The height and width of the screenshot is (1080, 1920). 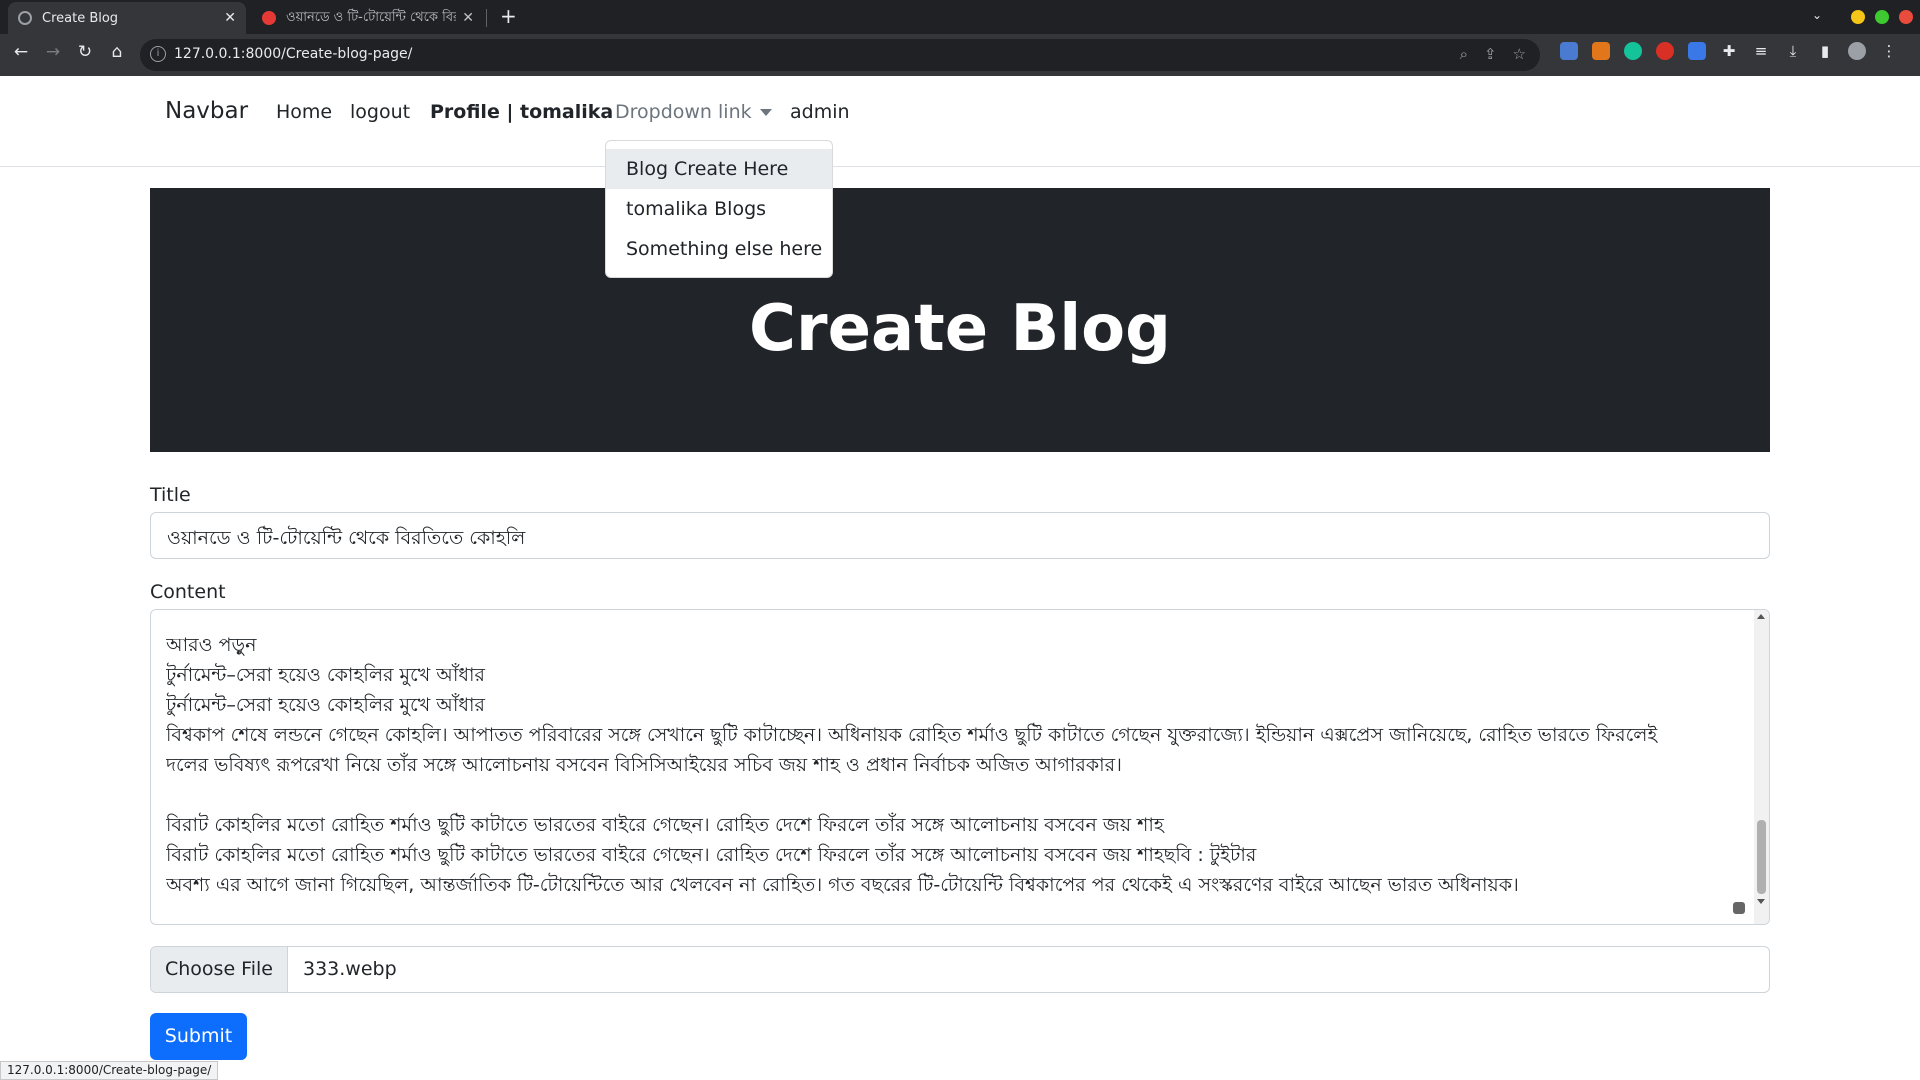 What do you see at coordinates (1825, 51) in the screenshot?
I see `side-panel-icon: ▮` at bounding box center [1825, 51].